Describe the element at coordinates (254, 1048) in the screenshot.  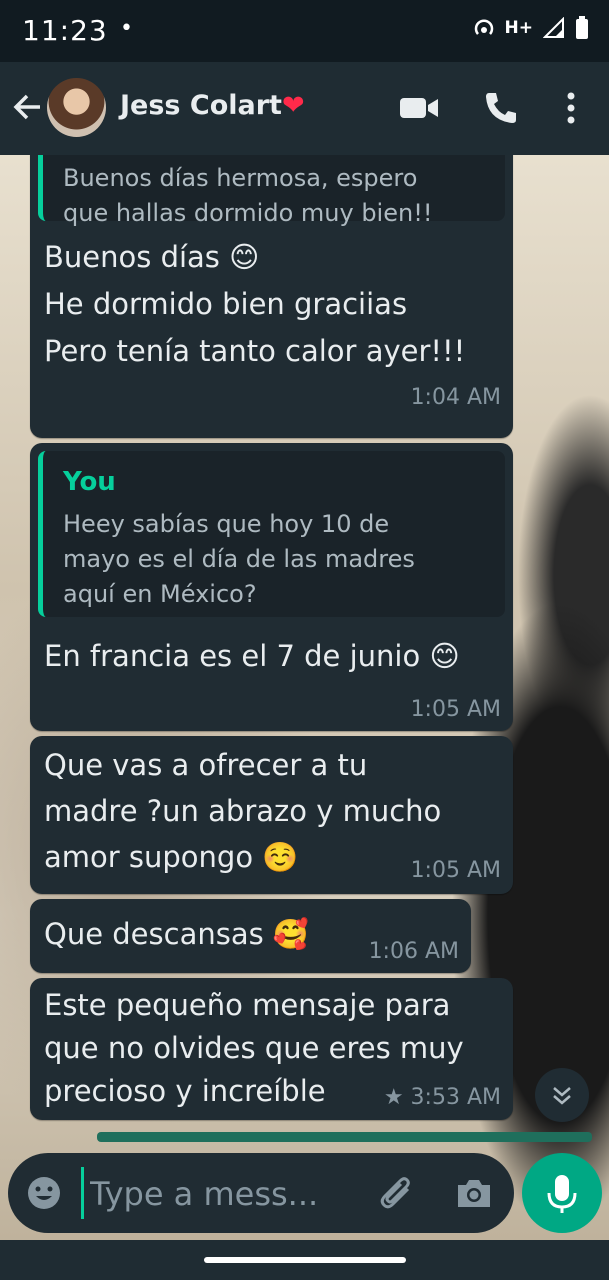
I see `message-line: que no olvides que eres muy` at that location.